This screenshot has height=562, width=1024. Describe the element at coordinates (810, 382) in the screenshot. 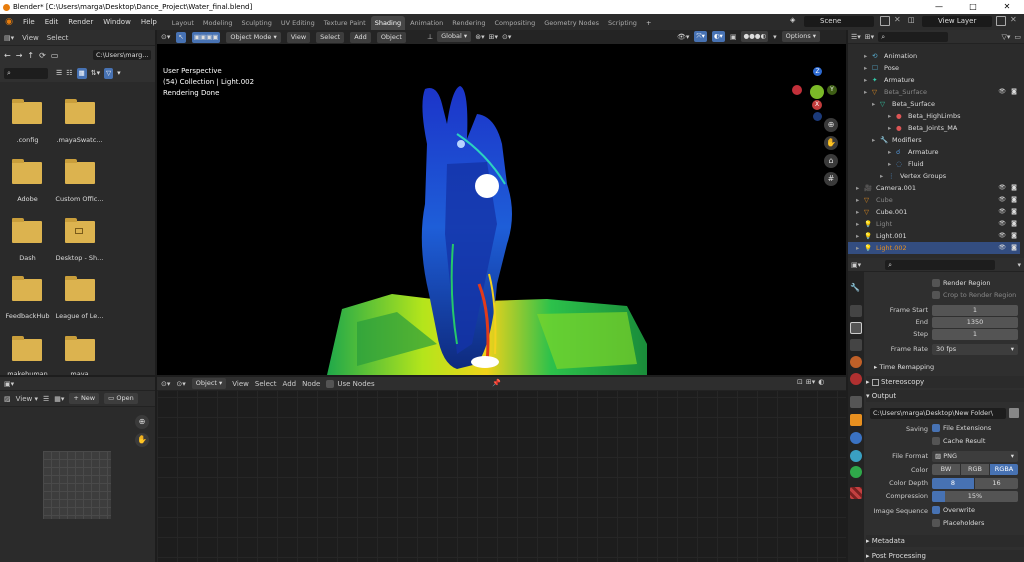

I see `snap-icon: ⊞▾` at that location.